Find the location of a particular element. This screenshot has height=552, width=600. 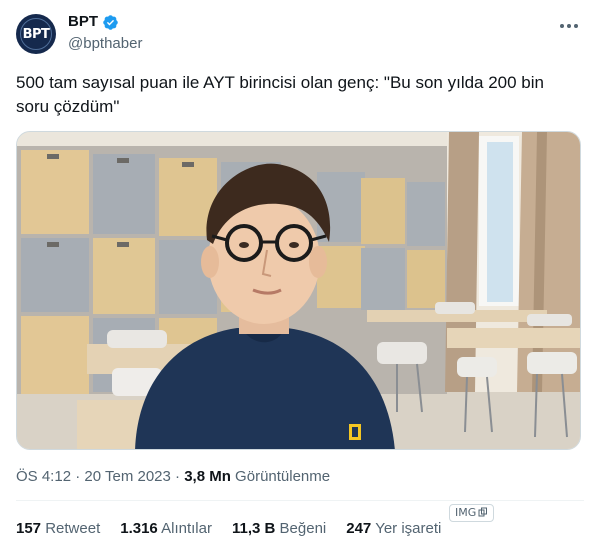

tweet-header: BPT BPT @bpthaber is located at coordinates (300, 34).